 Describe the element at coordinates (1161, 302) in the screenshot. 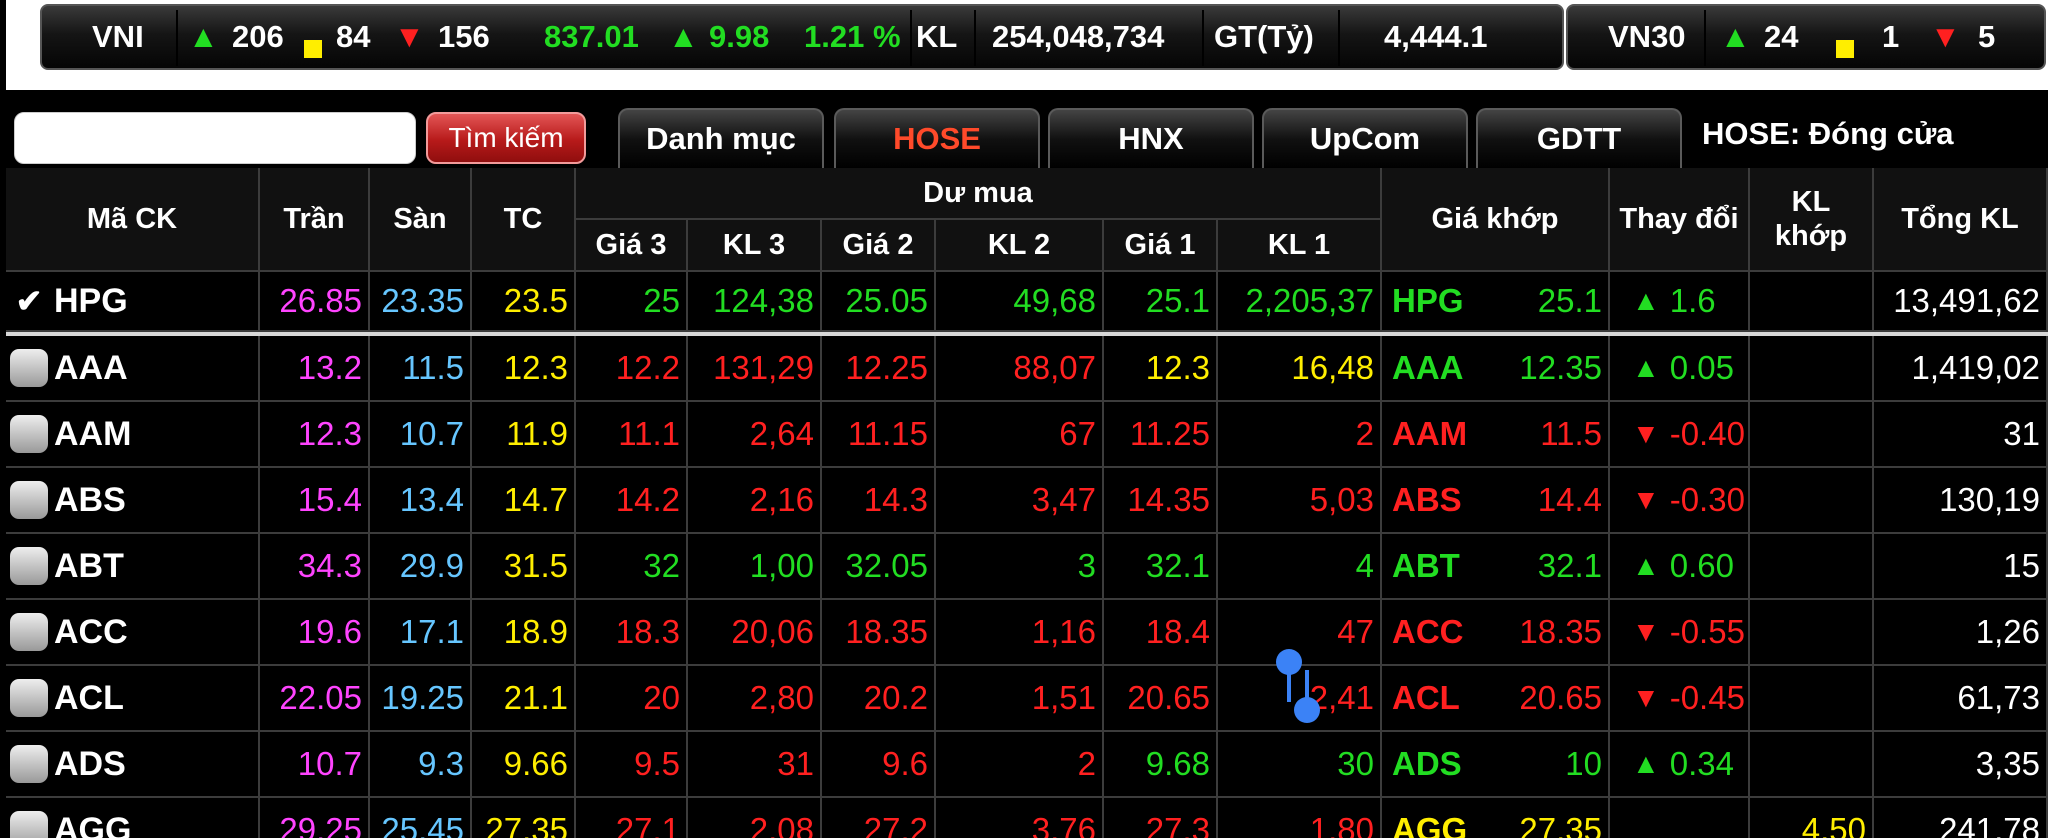

I see `bid-price-1: 25.1` at that location.